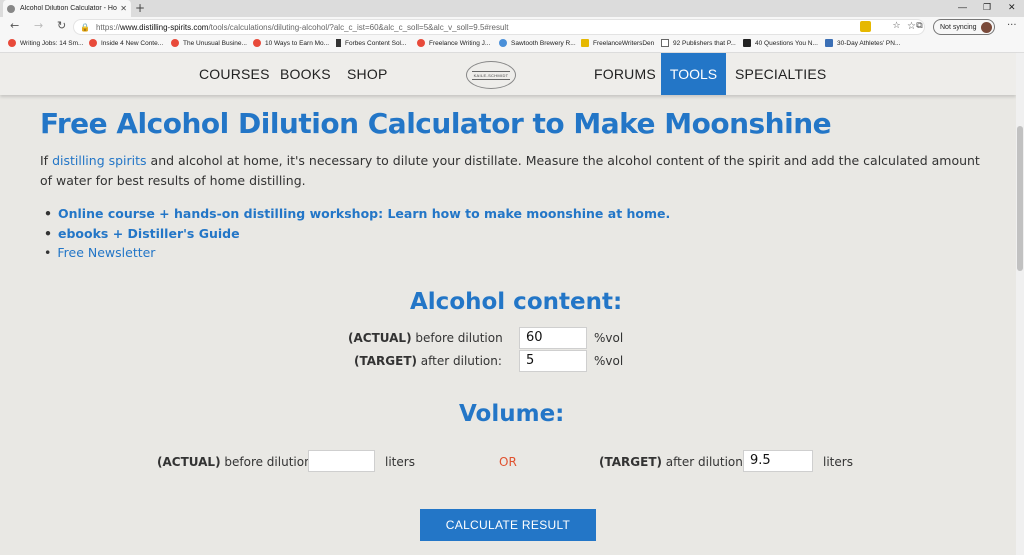  What do you see at coordinates (553, 338) in the screenshot?
I see `actual-alcohol-input: 60` at bounding box center [553, 338].